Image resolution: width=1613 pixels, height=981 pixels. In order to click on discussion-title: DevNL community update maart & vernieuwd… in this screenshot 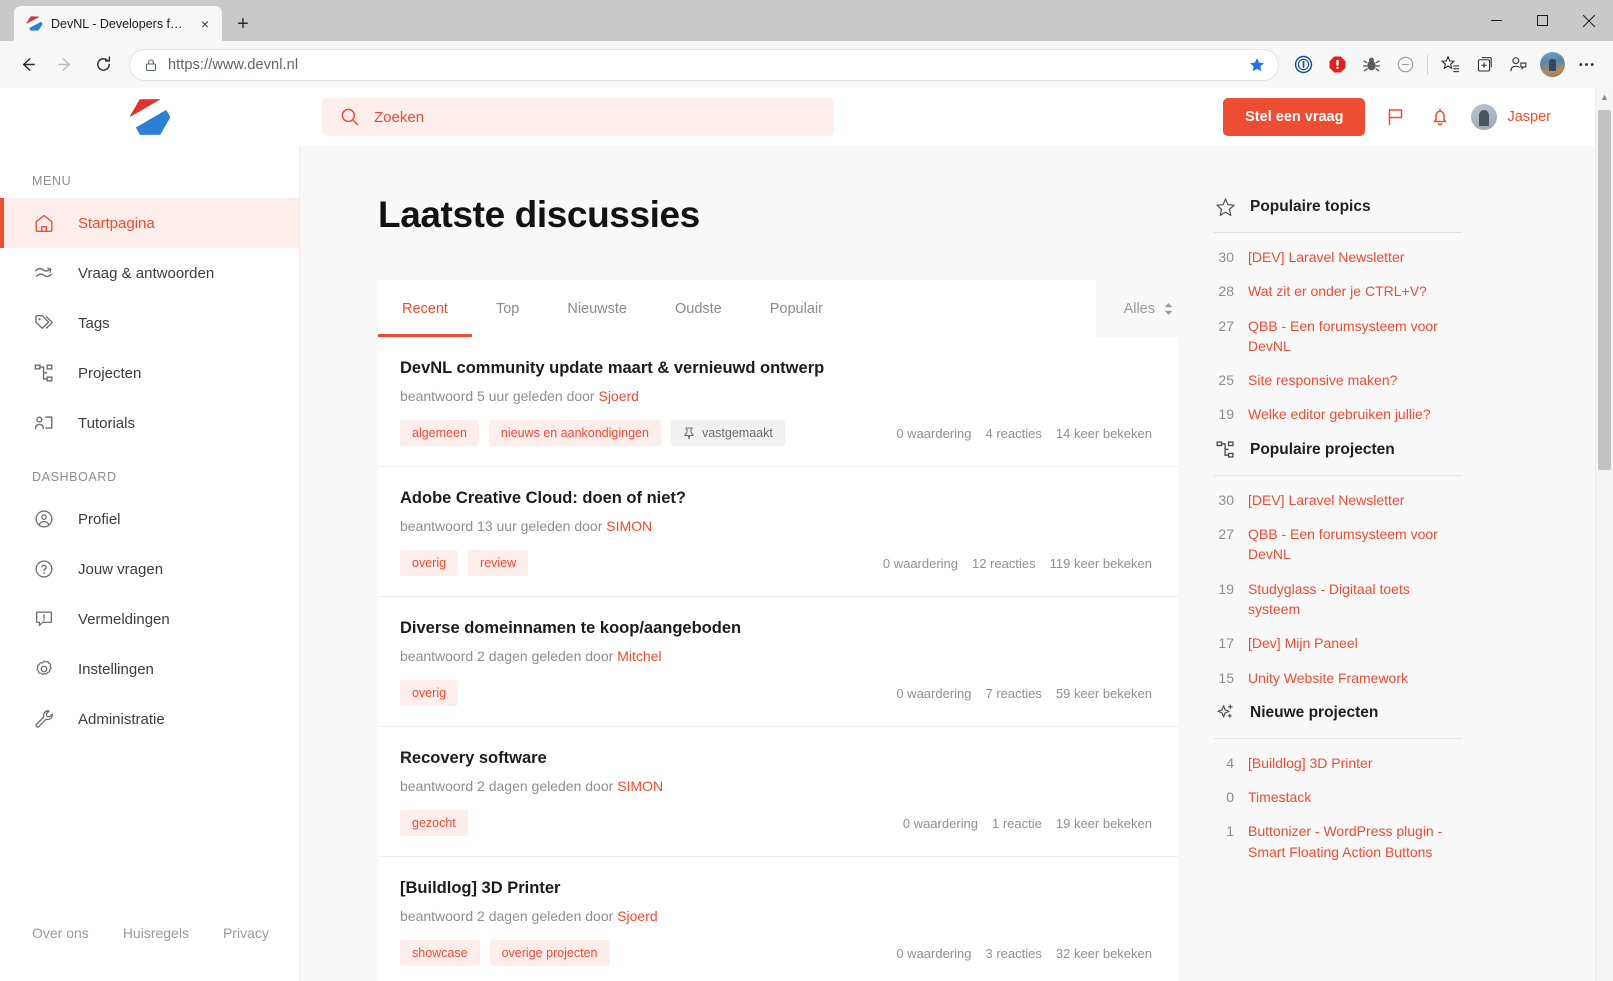, I will do `click(776, 368)`.